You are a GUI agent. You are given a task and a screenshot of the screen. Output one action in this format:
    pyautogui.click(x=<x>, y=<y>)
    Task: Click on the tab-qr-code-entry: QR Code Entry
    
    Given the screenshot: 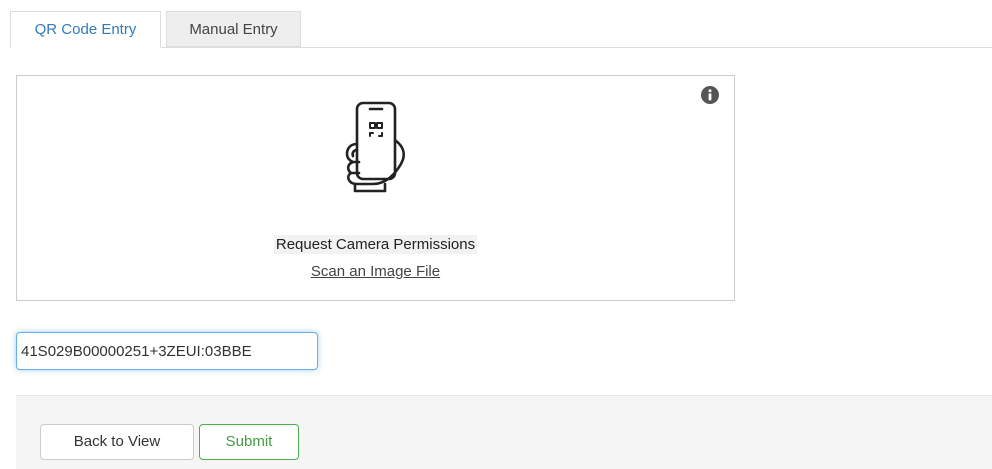 What is the action you would take?
    pyautogui.click(x=85, y=29)
    